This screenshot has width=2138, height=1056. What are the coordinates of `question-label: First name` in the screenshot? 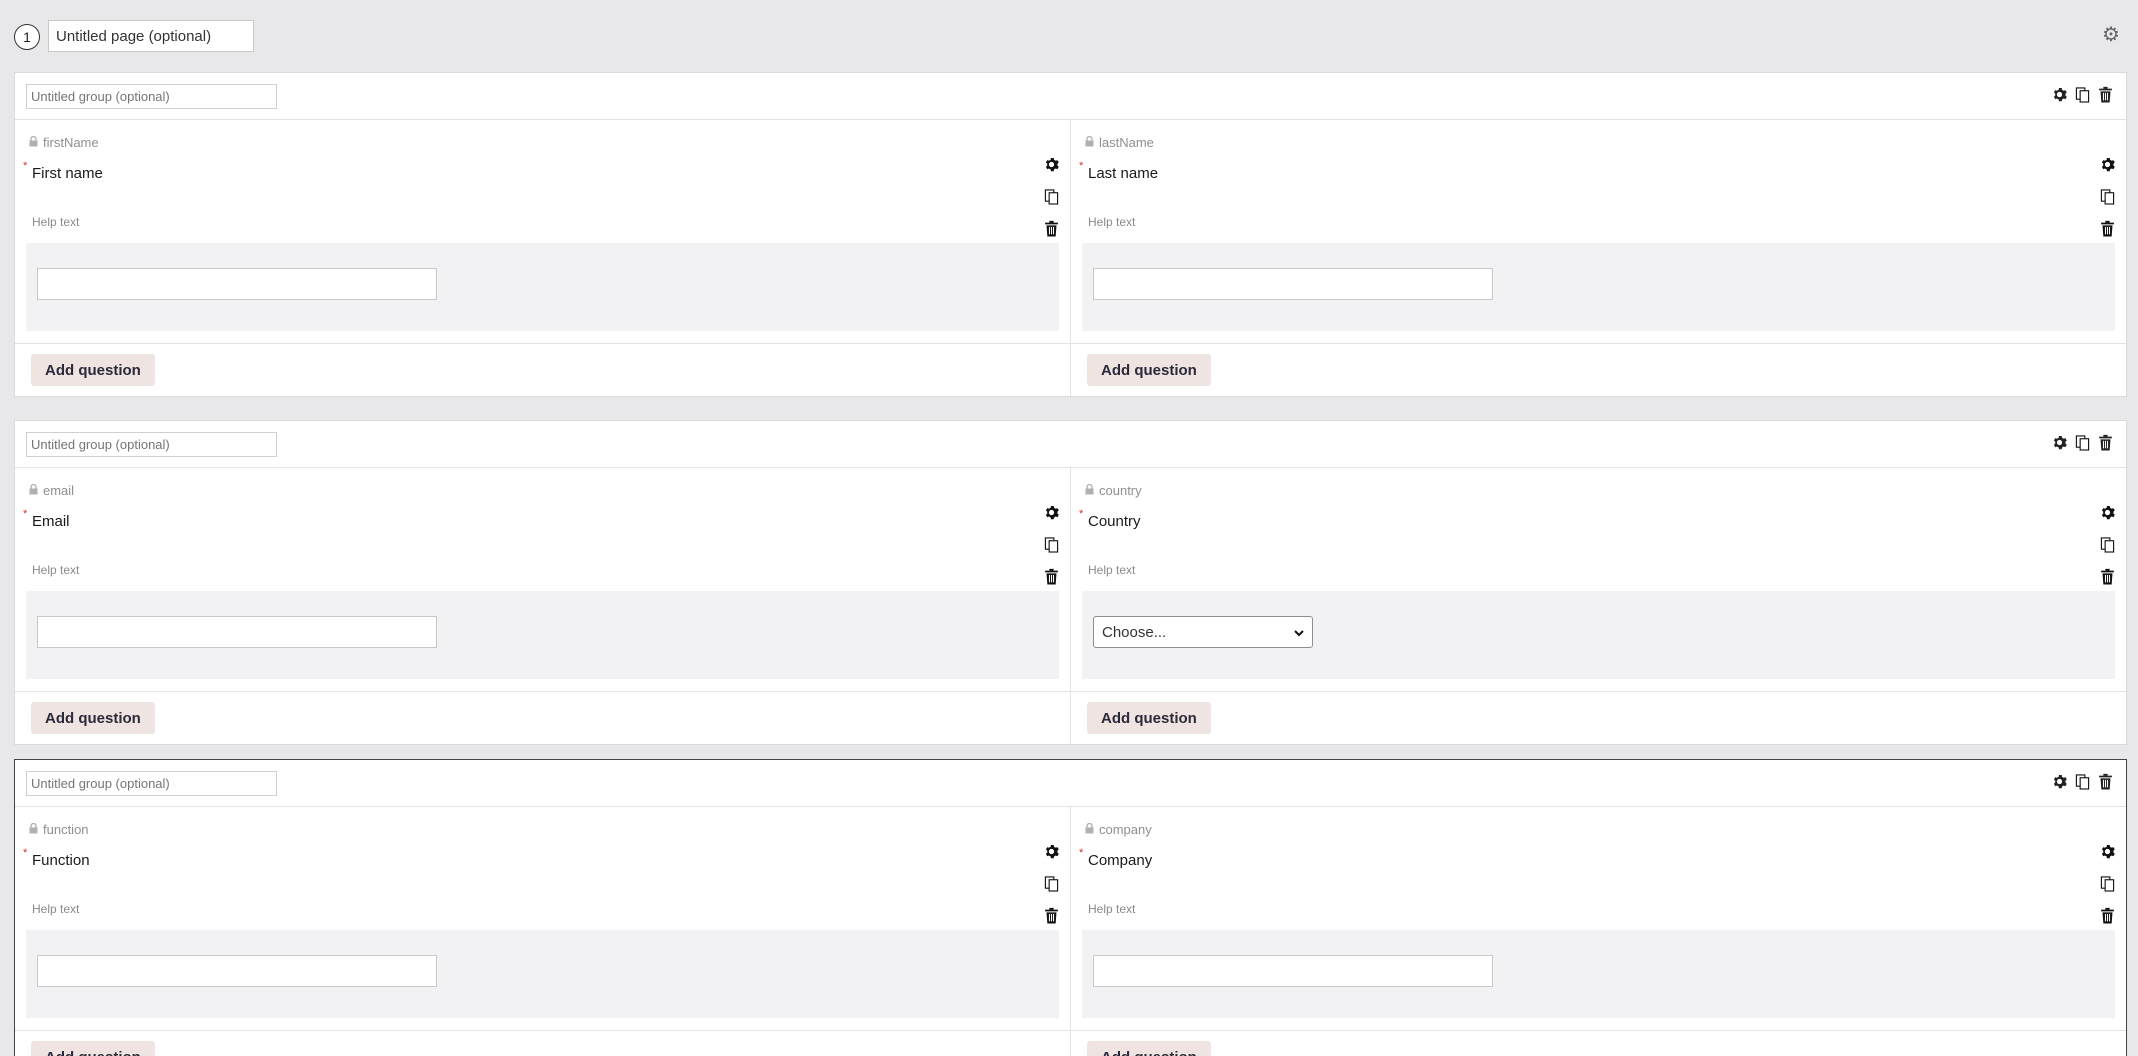 It's located at (67, 173).